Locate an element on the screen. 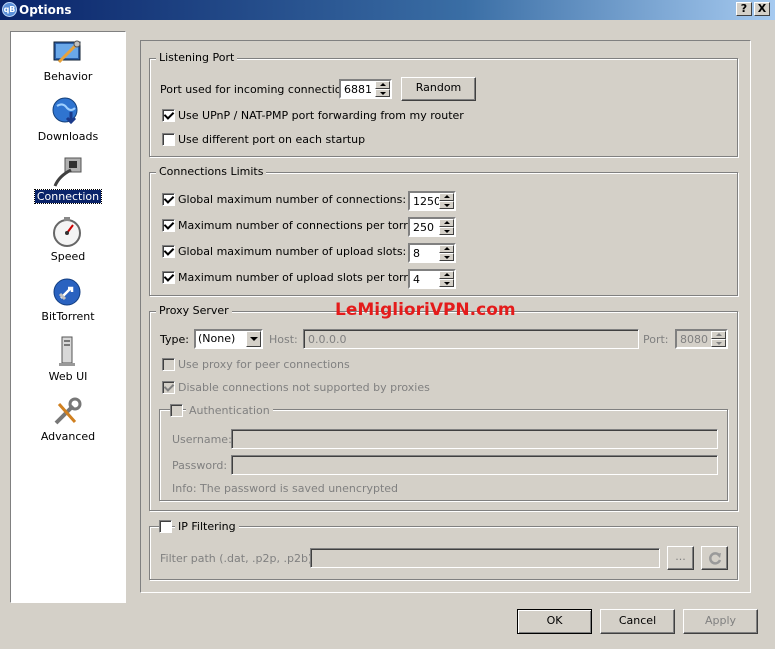 The image size is (775, 649). global-upload-slots-checkbox is located at coordinates (168, 251).